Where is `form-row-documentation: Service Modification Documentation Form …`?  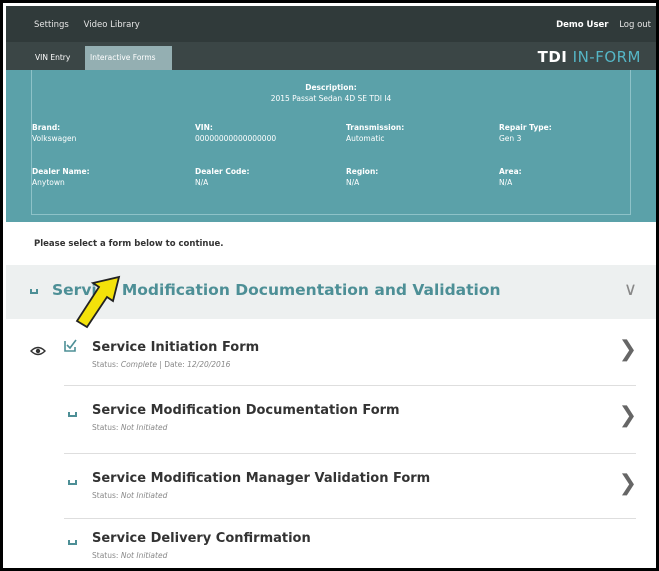 form-row-documentation: Service Modification Documentation Form … is located at coordinates (331, 419).